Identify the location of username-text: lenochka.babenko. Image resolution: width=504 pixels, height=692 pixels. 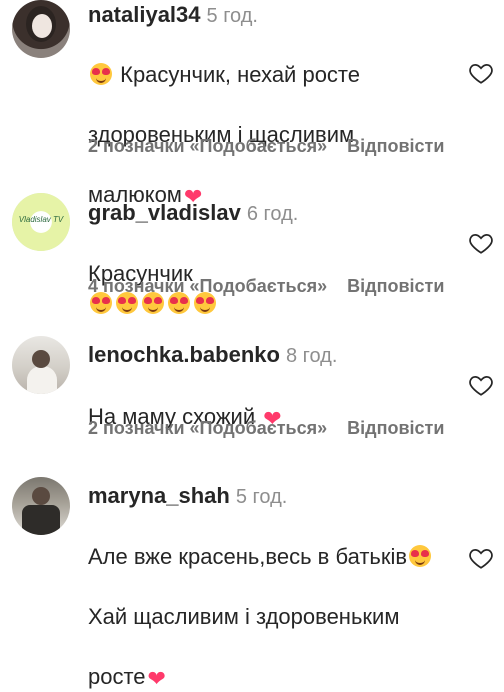
(184, 354).